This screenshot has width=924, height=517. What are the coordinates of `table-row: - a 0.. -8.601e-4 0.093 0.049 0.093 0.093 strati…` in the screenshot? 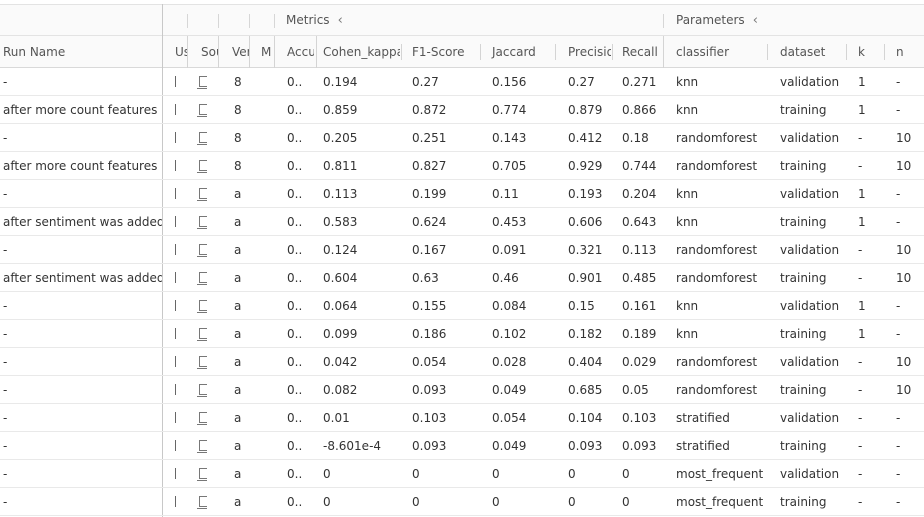 It's located at (462, 446).